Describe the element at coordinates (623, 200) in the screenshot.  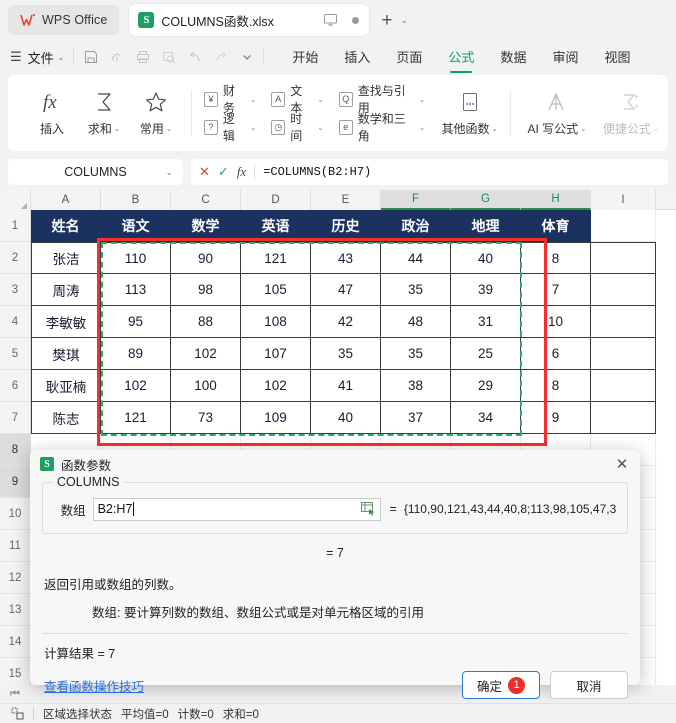
I see `column-header-I: I` at that location.